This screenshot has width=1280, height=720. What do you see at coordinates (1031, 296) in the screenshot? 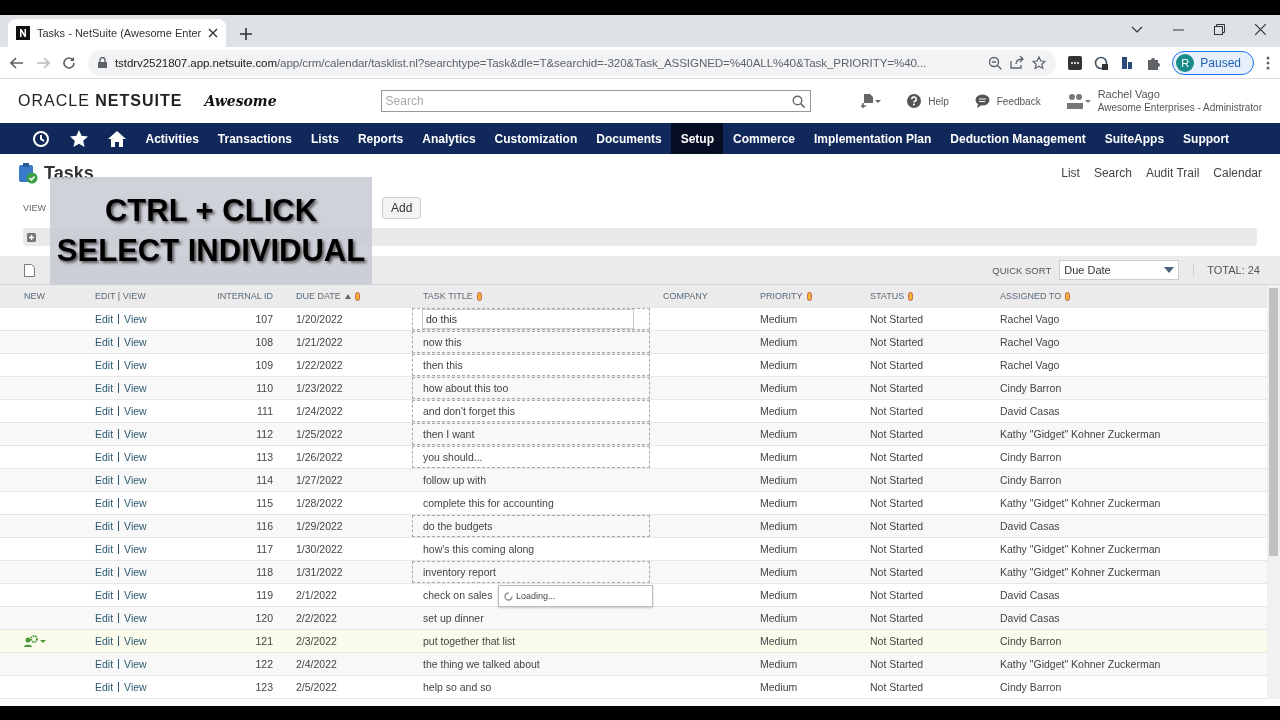
I see `column-header: ASSIGNED TO` at bounding box center [1031, 296].